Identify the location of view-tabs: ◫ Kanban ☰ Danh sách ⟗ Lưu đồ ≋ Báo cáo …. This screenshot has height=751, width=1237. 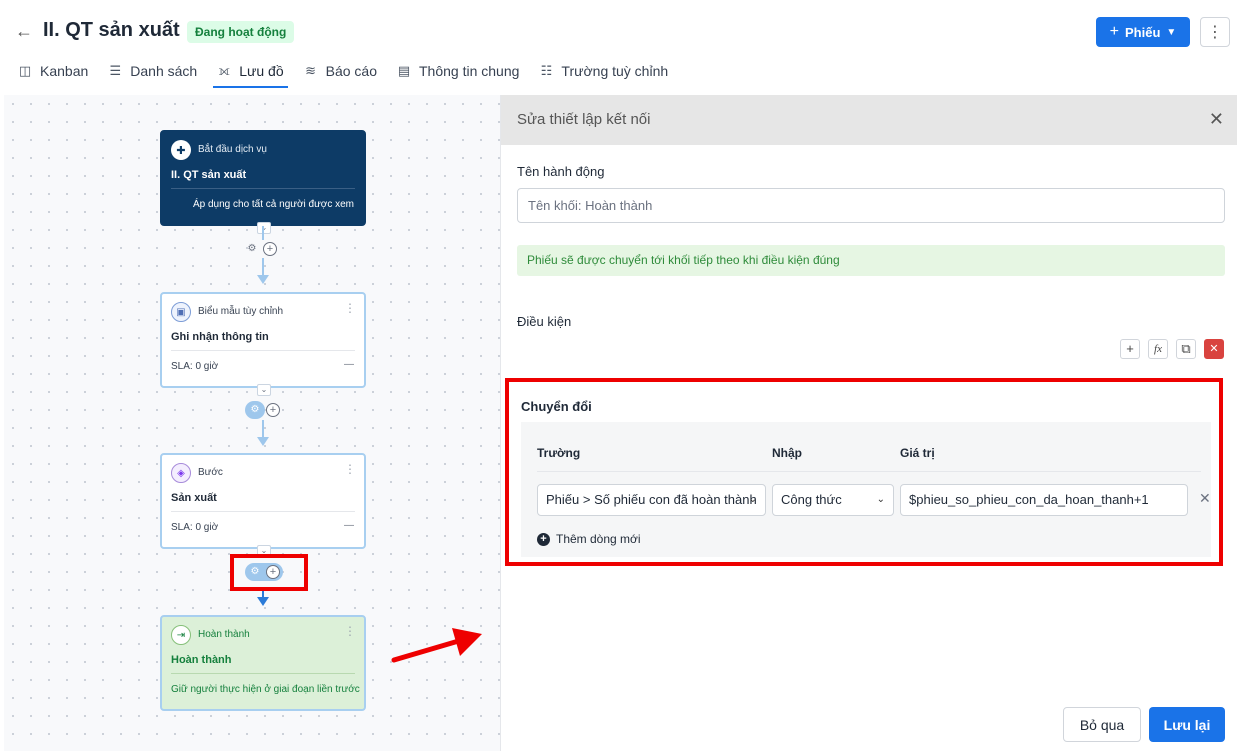
(339, 72).